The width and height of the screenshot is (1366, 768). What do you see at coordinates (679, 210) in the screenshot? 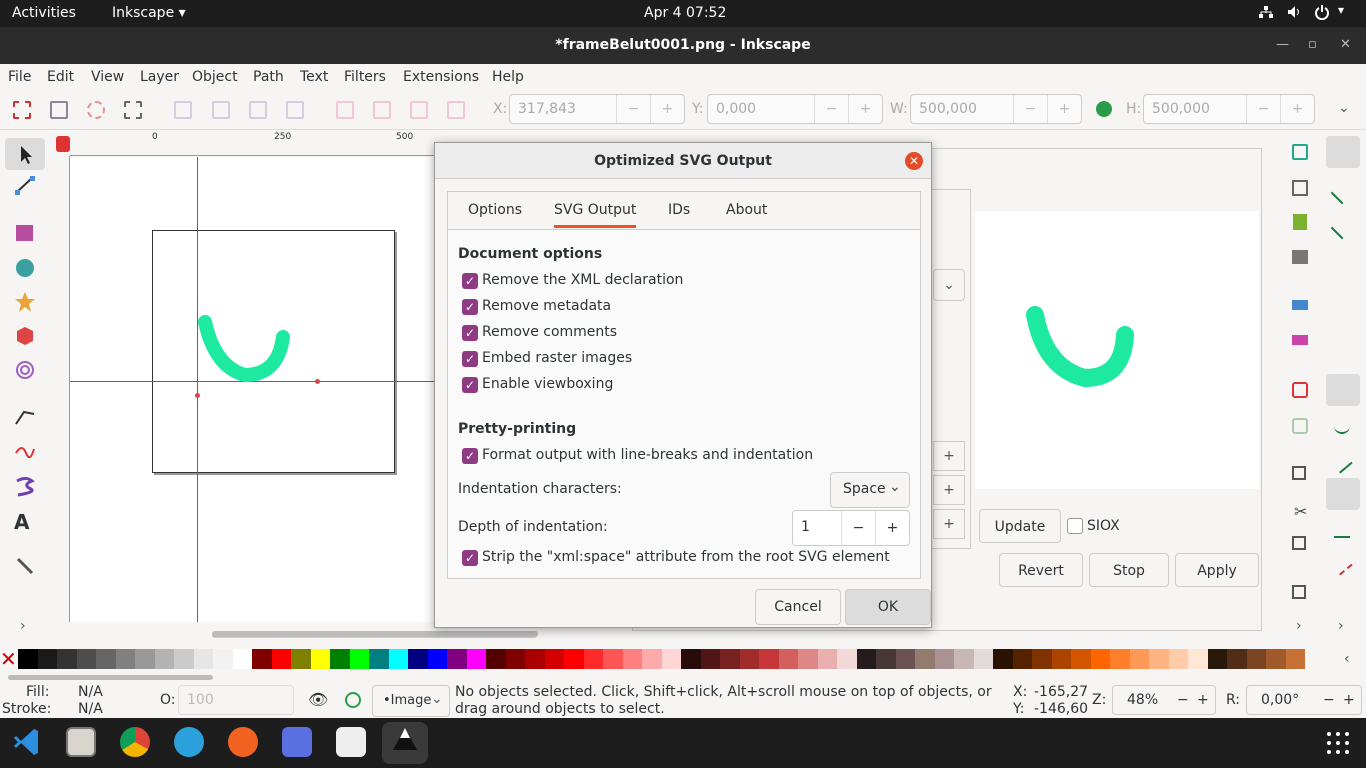
I see `tab-ids: IDs` at bounding box center [679, 210].